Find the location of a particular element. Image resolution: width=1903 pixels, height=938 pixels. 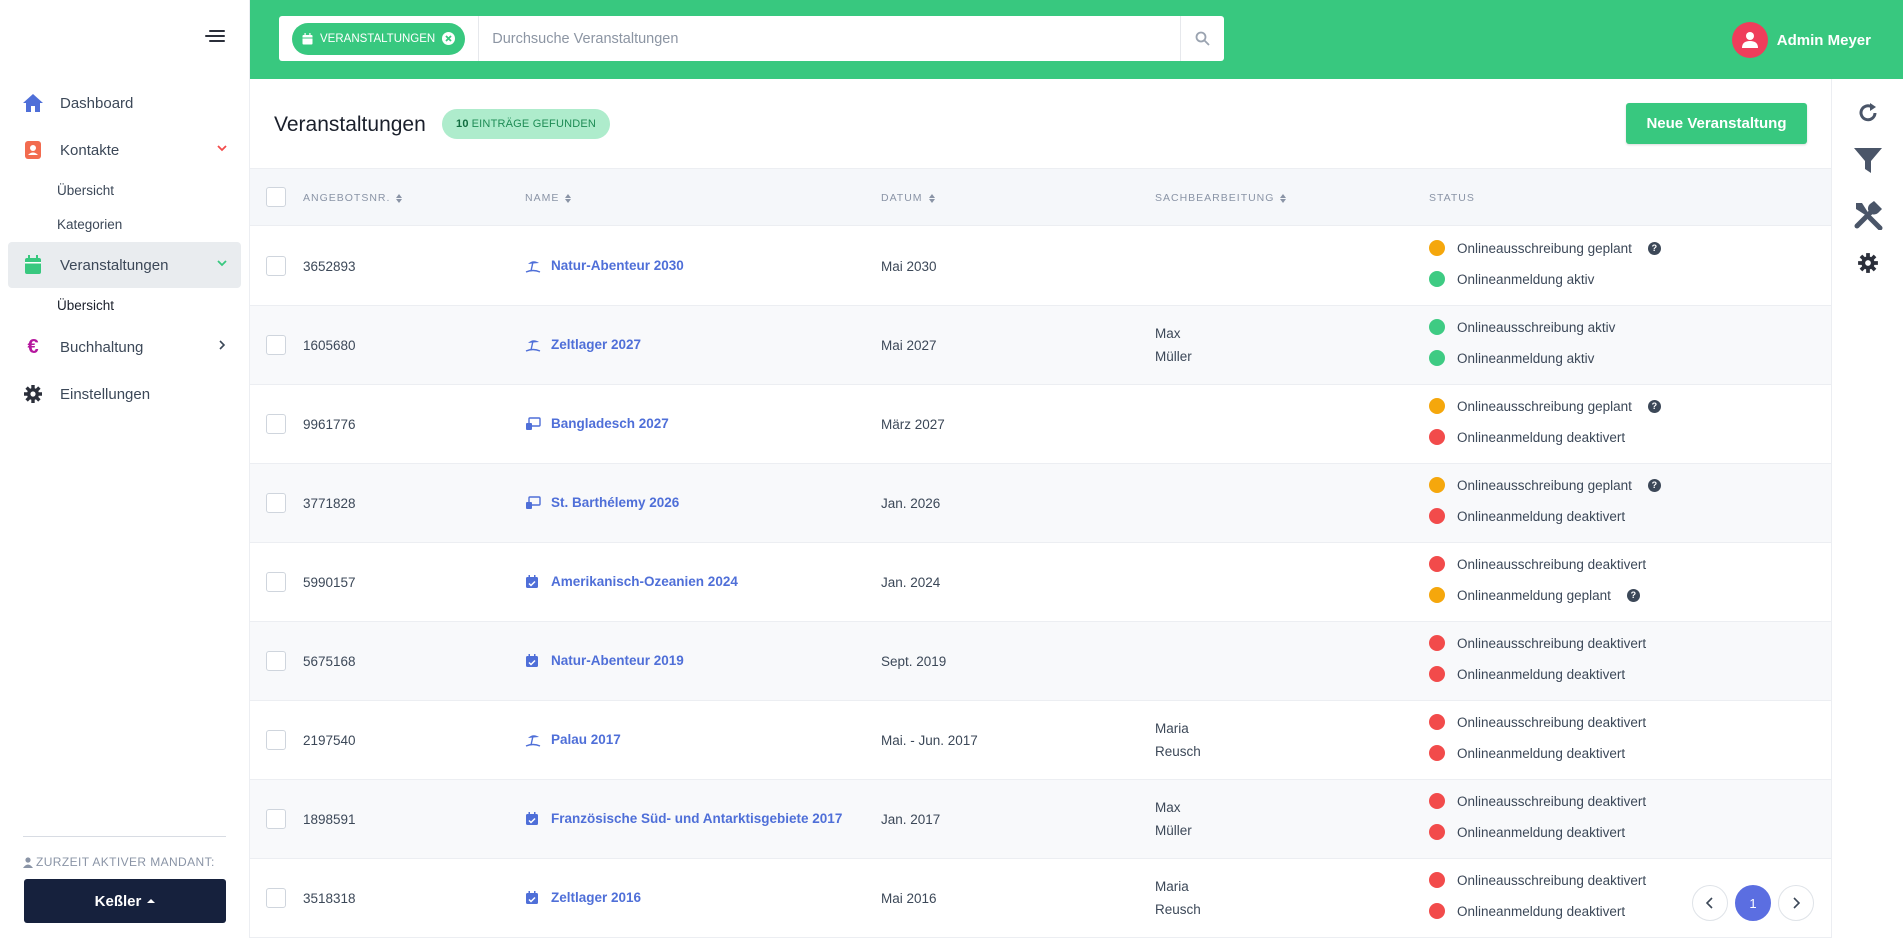

euro-icon: € is located at coordinates (33, 346).